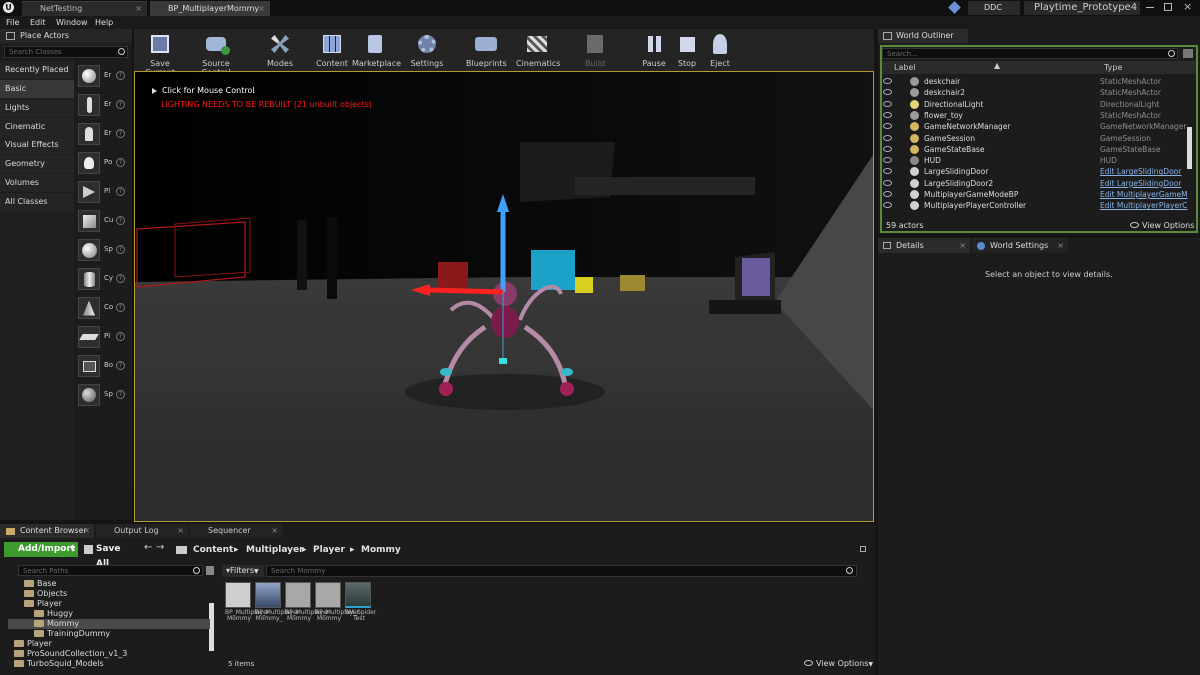 This screenshot has width=1200, height=675. I want to click on back-arrow-icon: ←, so click(148, 547).